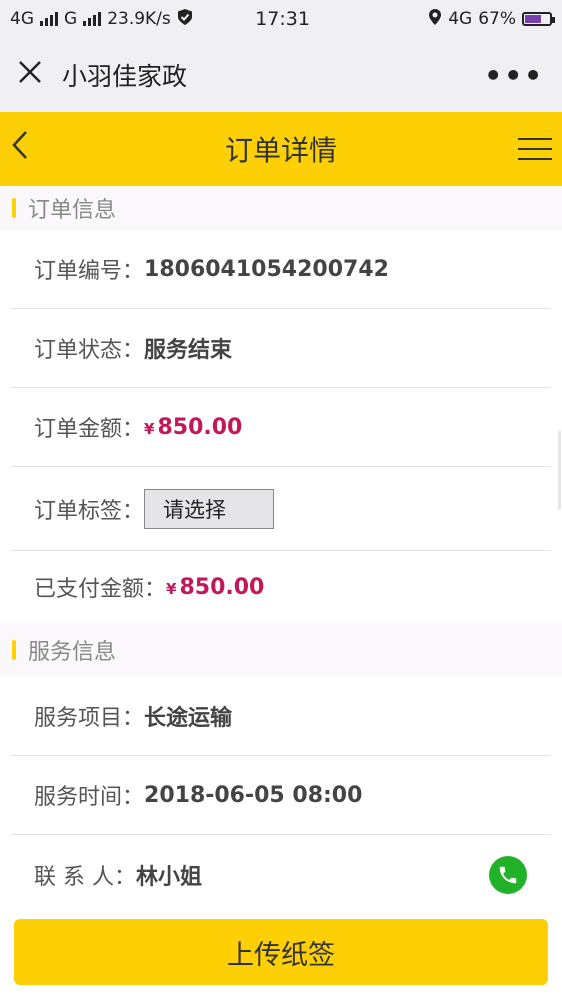 The width and height of the screenshot is (562, 1000). What do you see at coordinates (89, 429) in the screenshot?
I see `field-label: 订单金额：` at bounding box center [89, 429].